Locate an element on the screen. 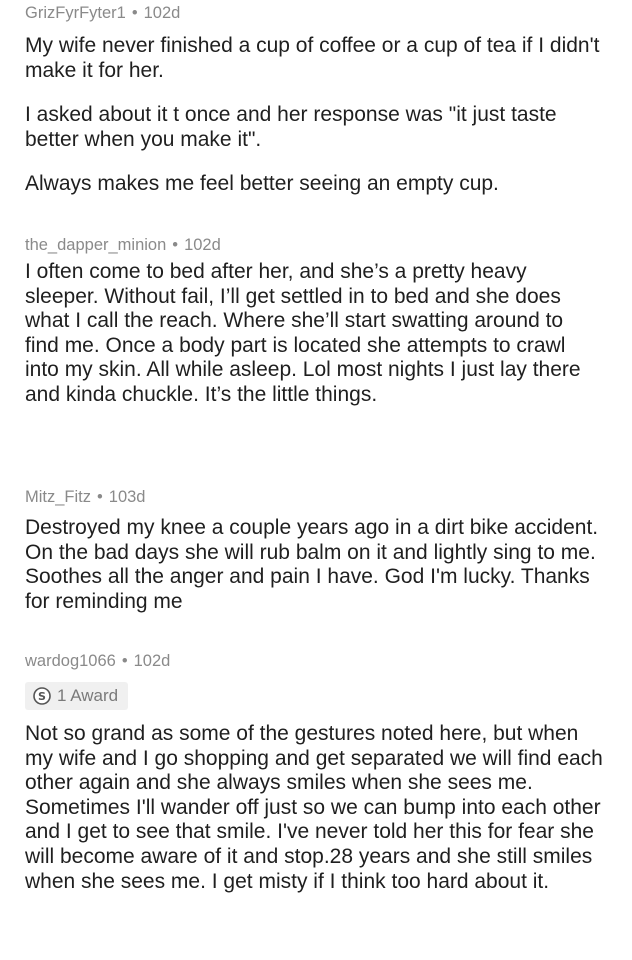 This screenshot has width=632, height=960. svg-text: S is located at coordinates (42, 696).